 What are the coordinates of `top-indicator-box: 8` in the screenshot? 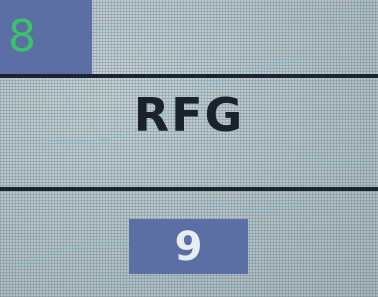 It's located at (46, 37).